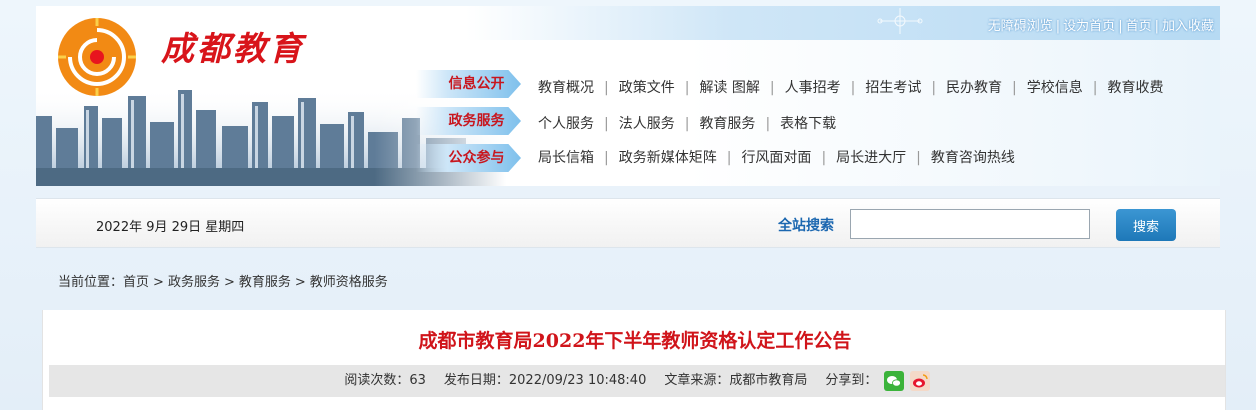 This screenshot has height=410, width=1256. What do you see at coordinates (635, 341) in the screenshot?
I see `article-title: 成都市教育局2022年下半年教师资格认定工作公告` at bounding box center [635, 341].